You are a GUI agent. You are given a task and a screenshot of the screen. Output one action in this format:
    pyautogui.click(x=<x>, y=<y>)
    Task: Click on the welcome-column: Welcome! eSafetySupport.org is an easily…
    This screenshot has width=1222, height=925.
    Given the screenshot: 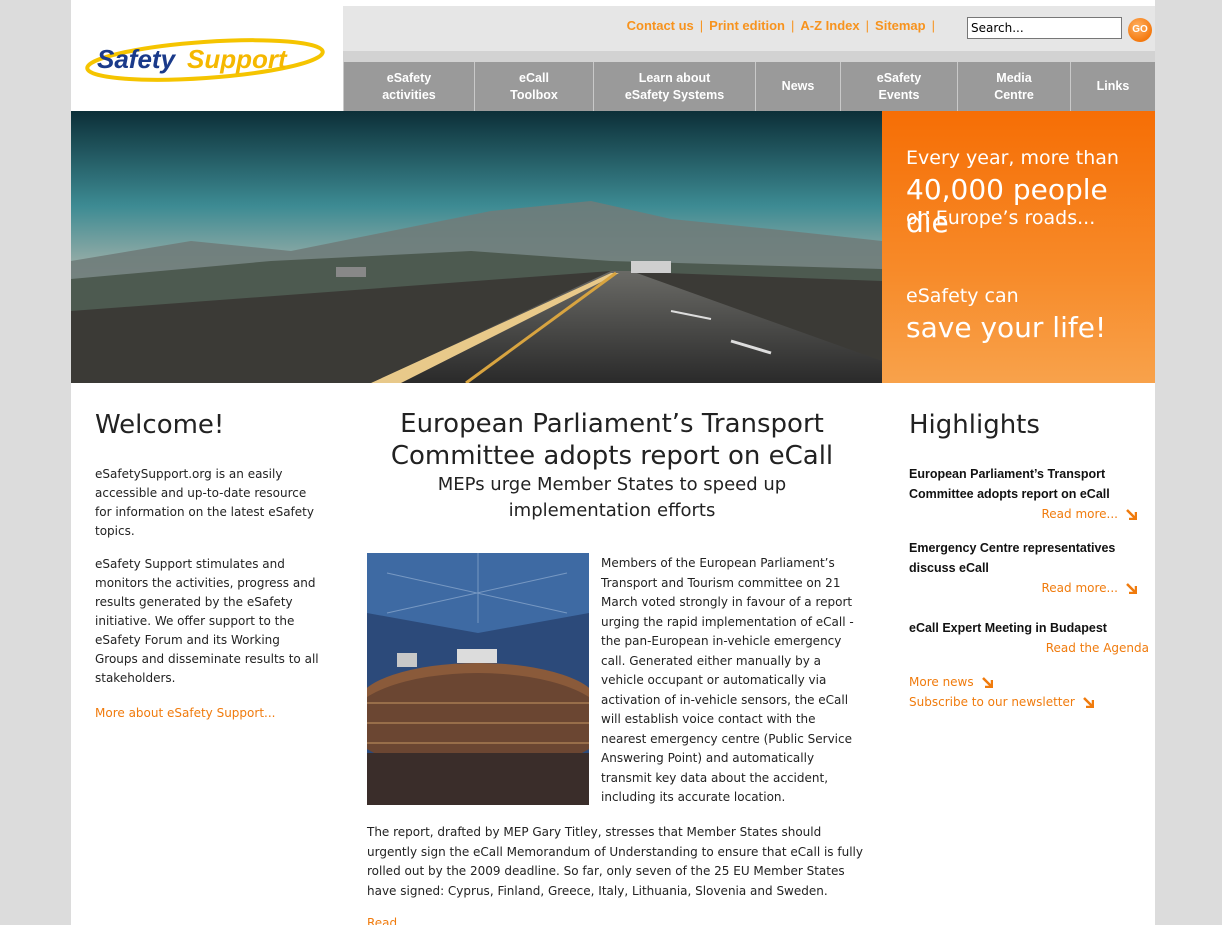 What is the action you would take?
    pyautogui.click(x=209, y=565)
    